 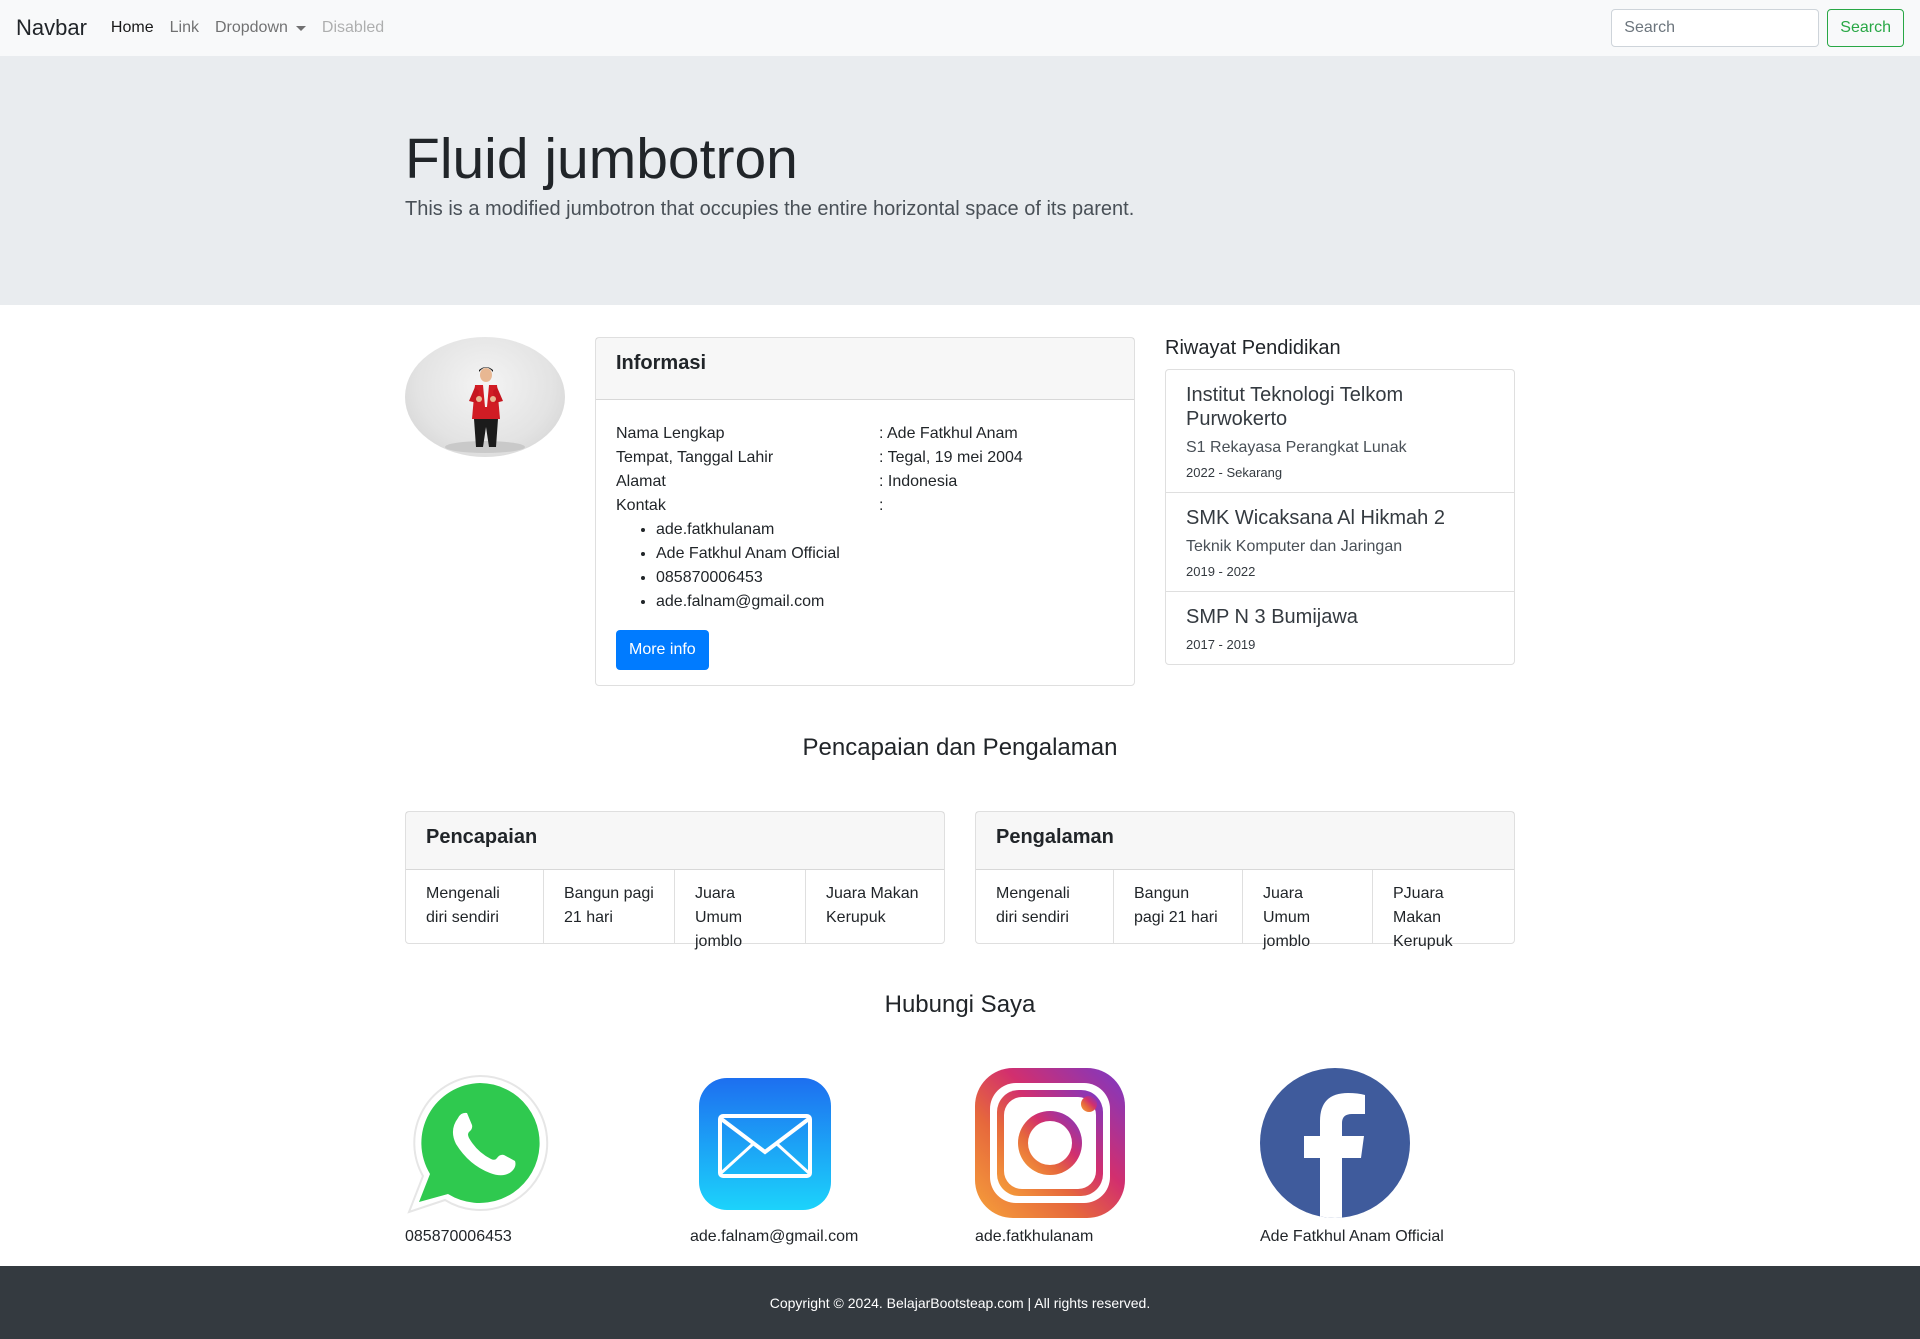 I want to click on facebook-icon, so click(x=1335, y=1143).